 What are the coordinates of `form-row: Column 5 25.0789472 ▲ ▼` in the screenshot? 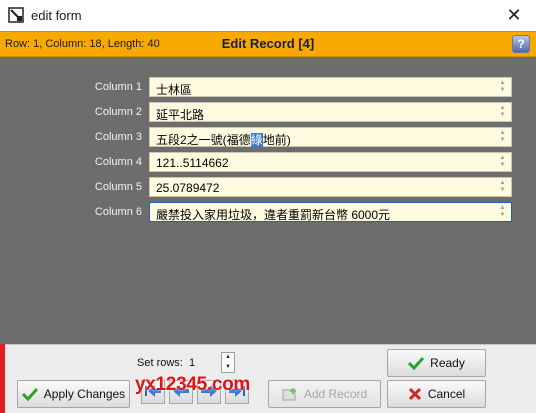 It's located at (268, 187).